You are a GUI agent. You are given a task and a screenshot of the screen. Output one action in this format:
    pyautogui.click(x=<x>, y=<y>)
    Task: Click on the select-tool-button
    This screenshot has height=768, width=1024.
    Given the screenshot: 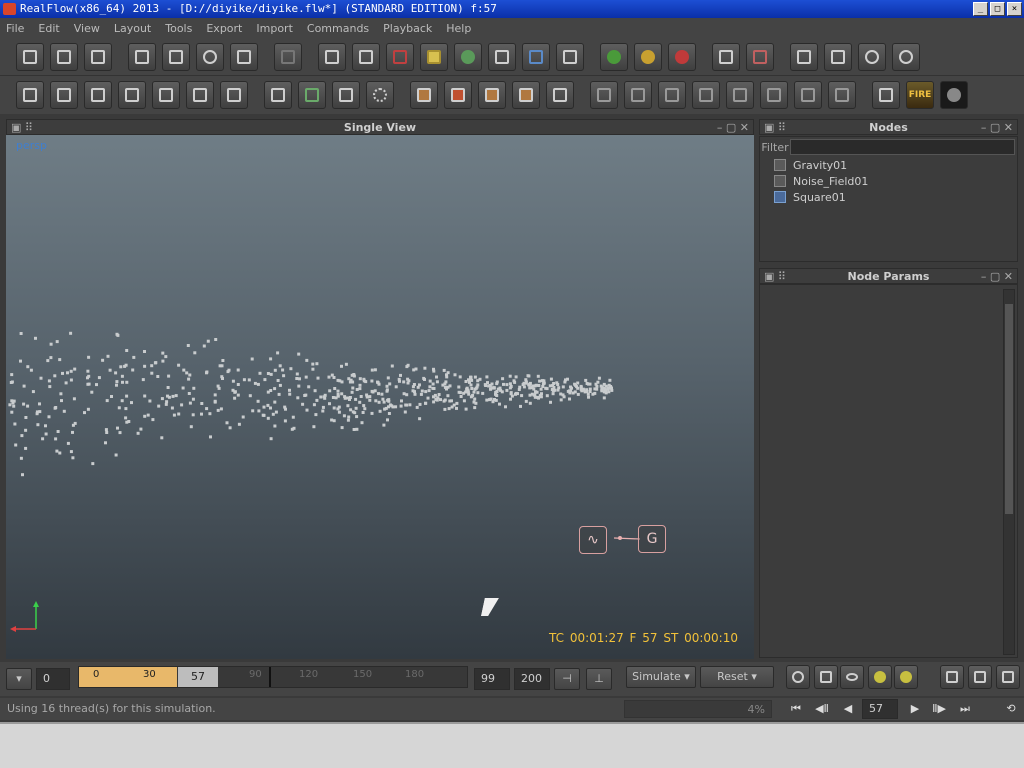 What is the action you would take?
    pyautogui.click(x=142, y=56)
    